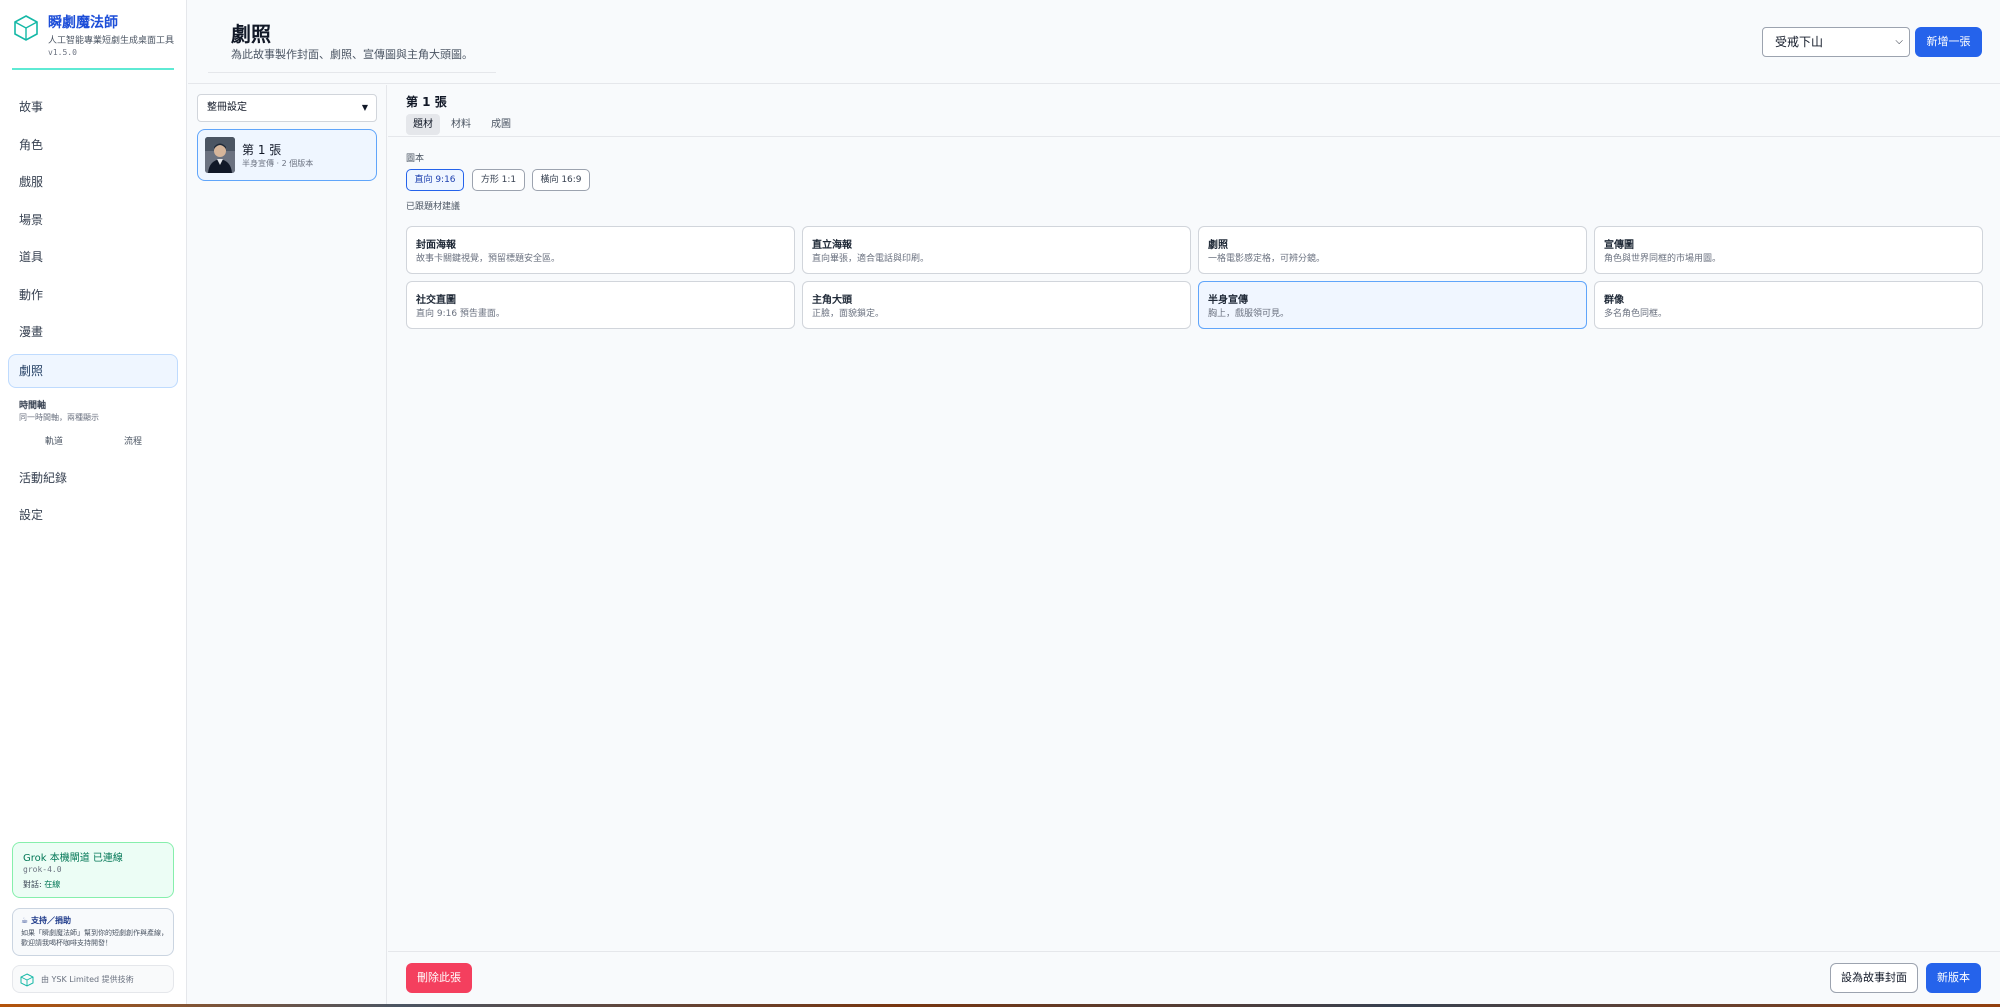  Describe the element at coordinates (1663, 259) in the screenshot. I see `template-desc: 角色與世界同框的市場用圖。` at that location.